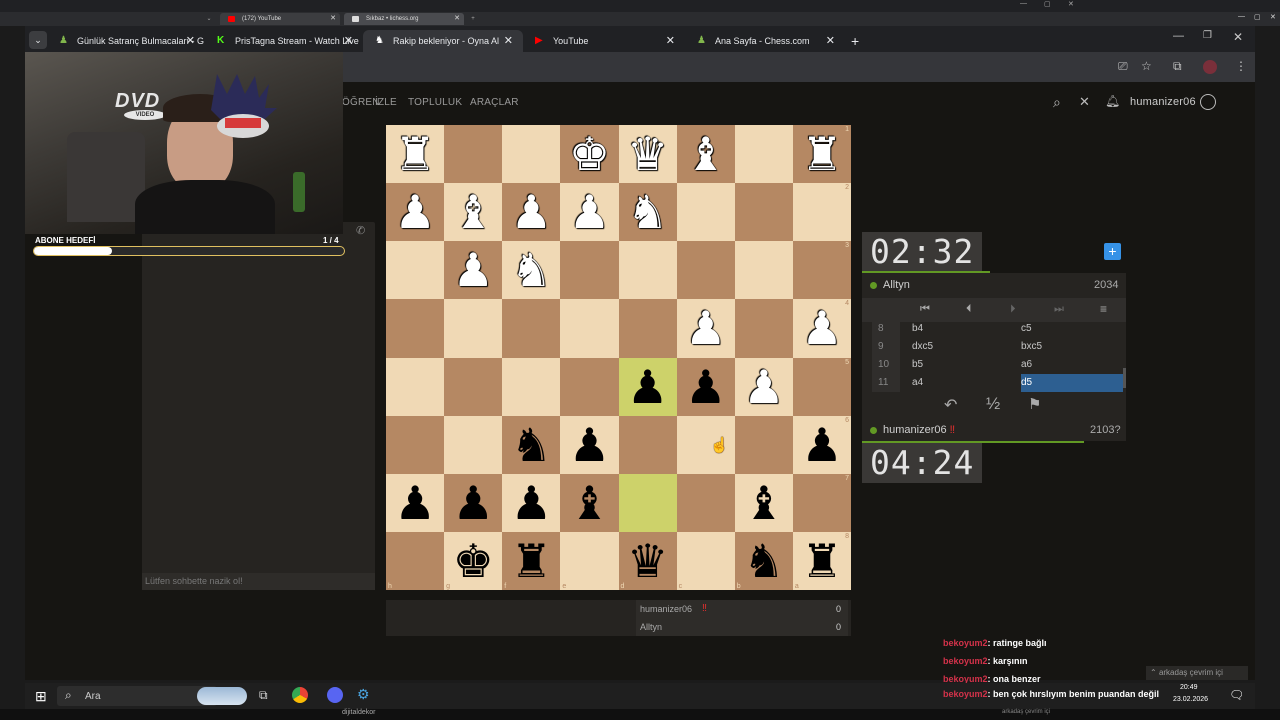 This screenshot has width=1280, height=720. I want to click on task-view-icon: ⧉, so click(263, 695).